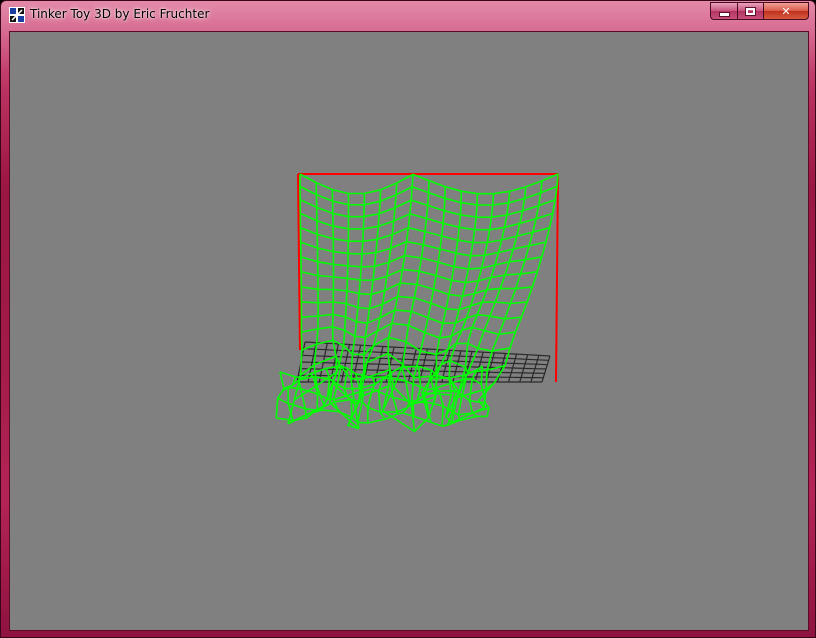 The image size is (816, 638). Describe the element at coordinates (408, 15) in the screenshot. I see `title-bar: Tinker Toy 3D by Eric Fruchter ✕` at that location.